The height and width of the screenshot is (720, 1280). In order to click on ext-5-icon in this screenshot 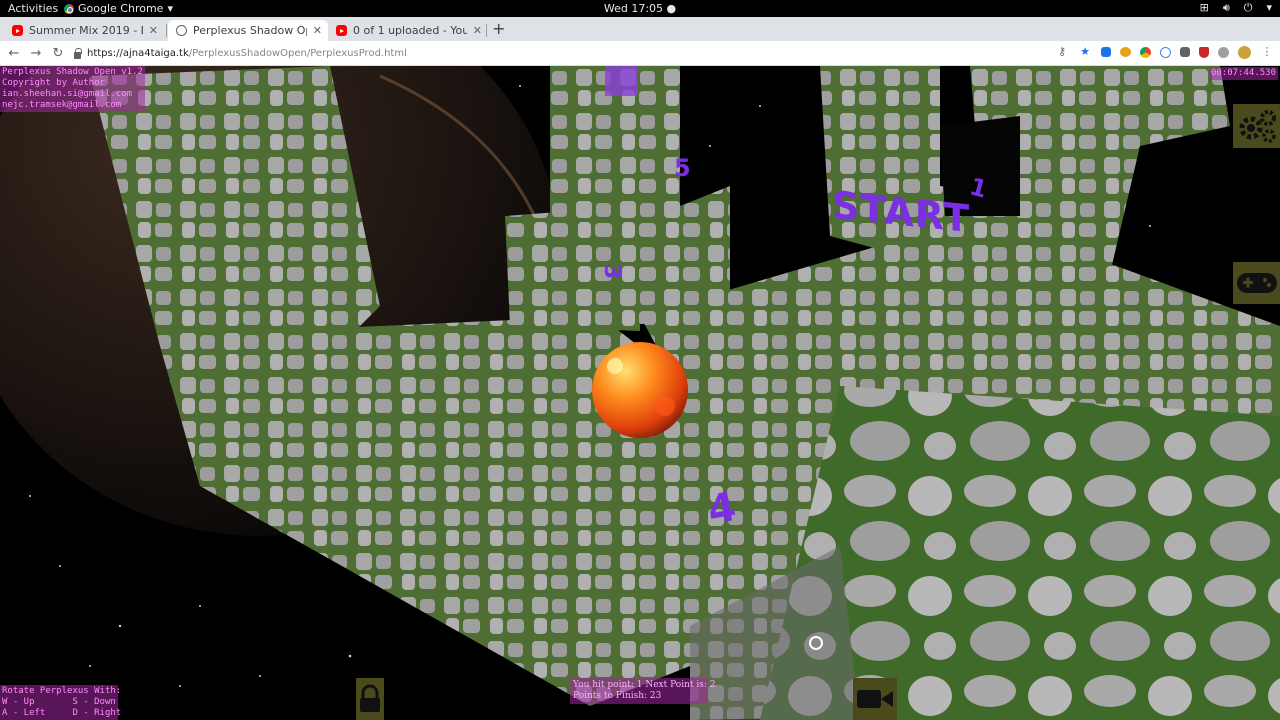, I will do `click(1185, 52)`.